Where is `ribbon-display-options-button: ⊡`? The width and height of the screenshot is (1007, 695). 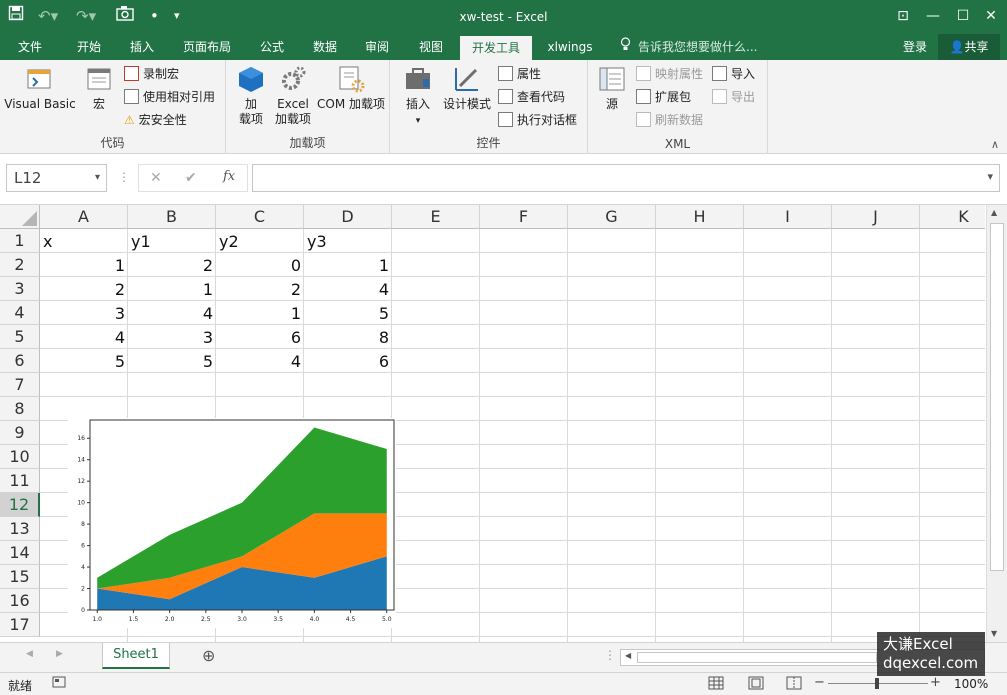
ribbon-display-options-button: ⊡ is located at coordinates (903, 16).